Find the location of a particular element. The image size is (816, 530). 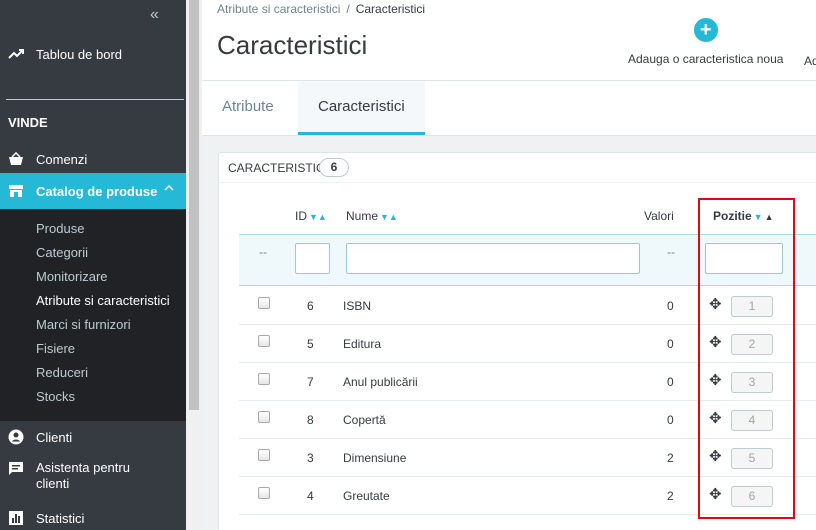

chat-icon is located at coordinates (16, 469).